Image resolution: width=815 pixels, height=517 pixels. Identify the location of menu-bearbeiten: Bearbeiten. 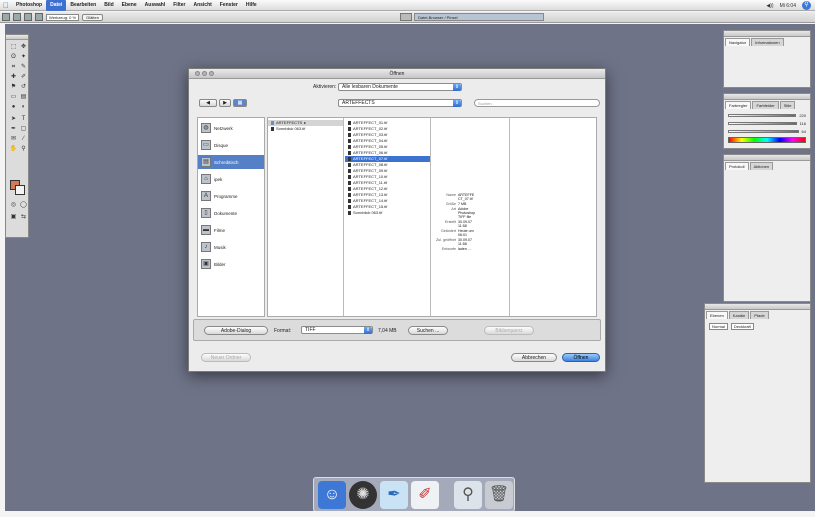
(83, 5).